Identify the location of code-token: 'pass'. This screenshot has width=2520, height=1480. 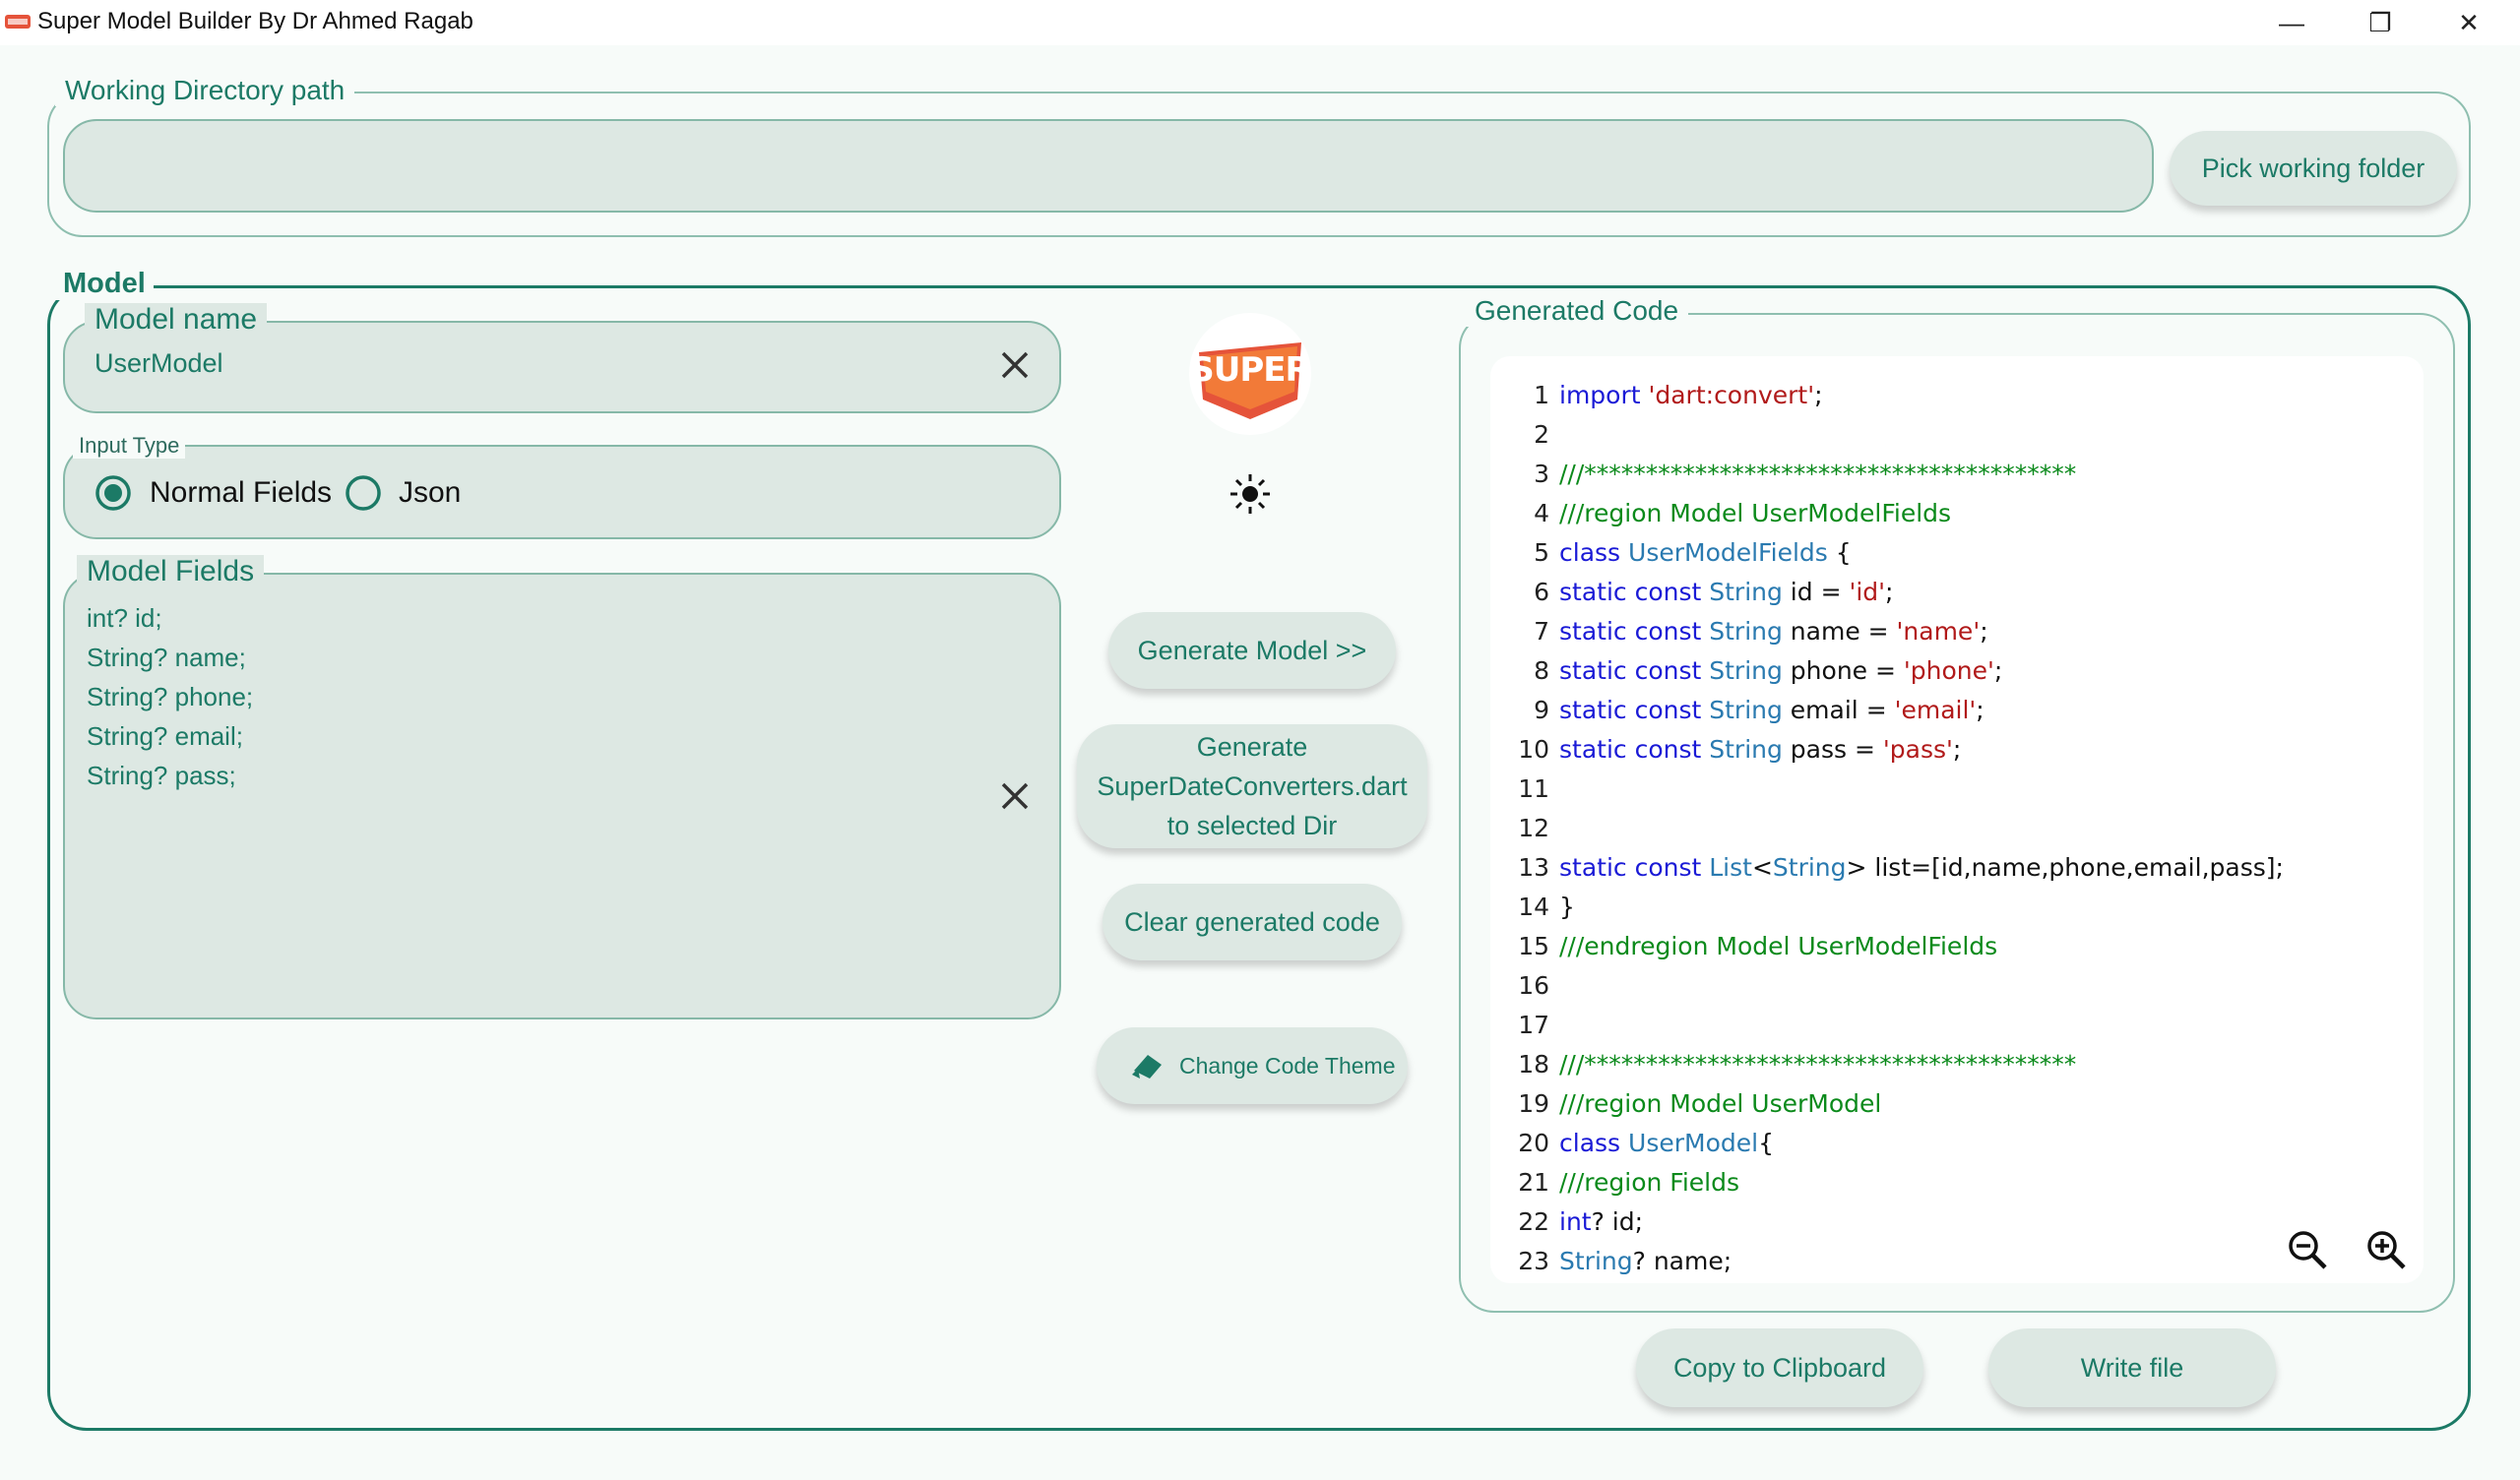
(1917, 749).